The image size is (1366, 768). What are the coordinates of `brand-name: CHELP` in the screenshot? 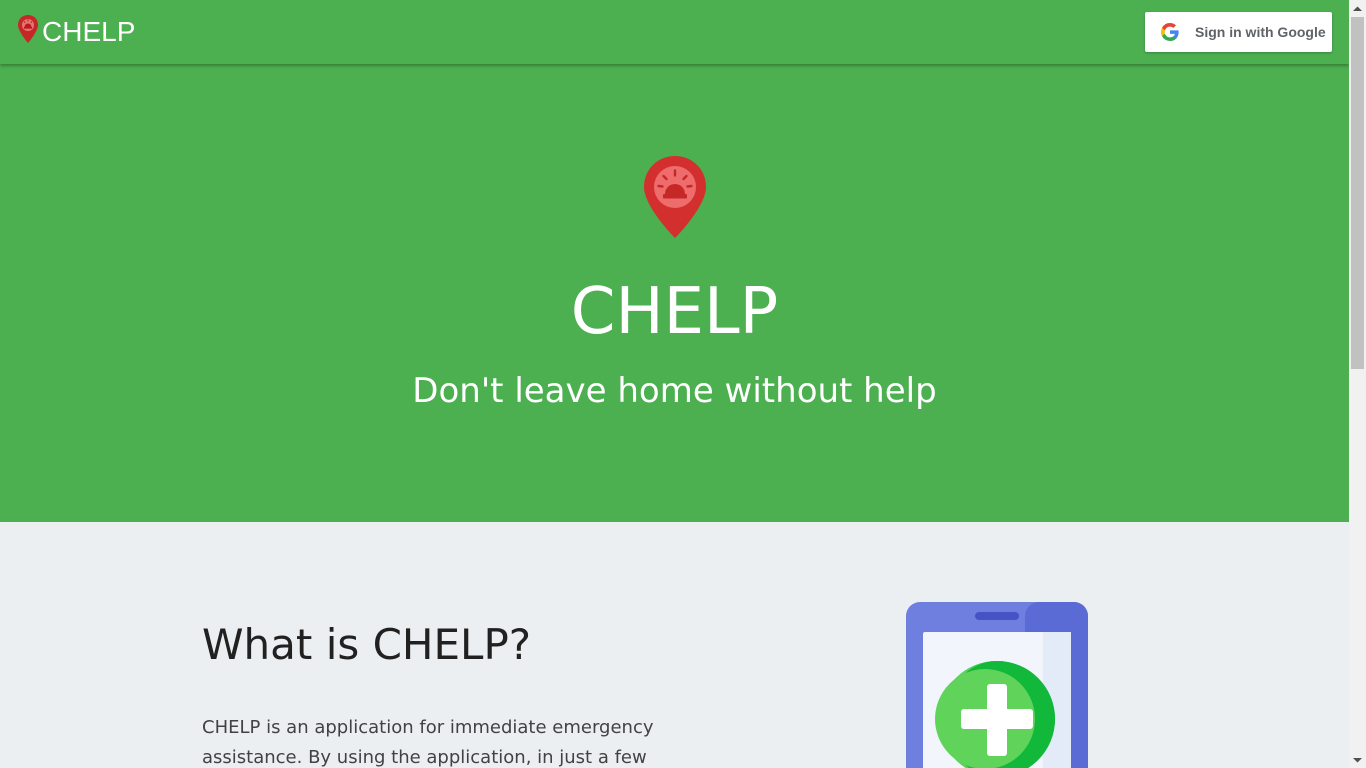 It's located at (89, 31).